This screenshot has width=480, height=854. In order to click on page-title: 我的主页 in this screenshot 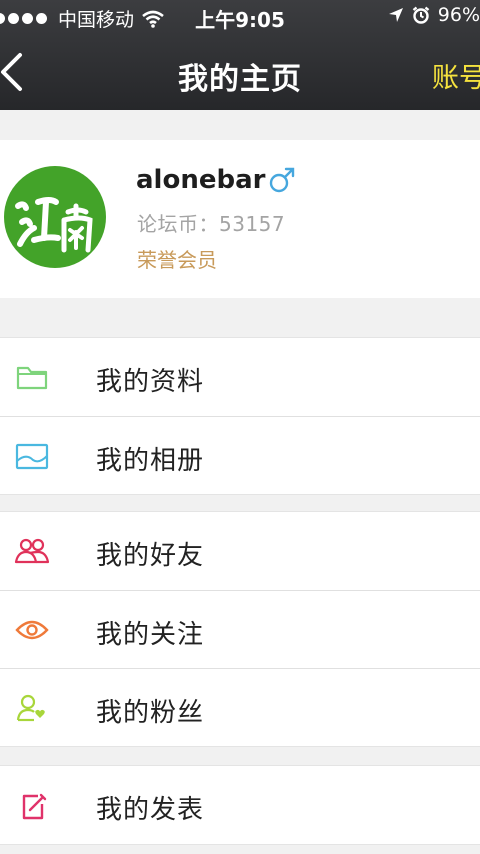, I will do `click(240, 79)`.